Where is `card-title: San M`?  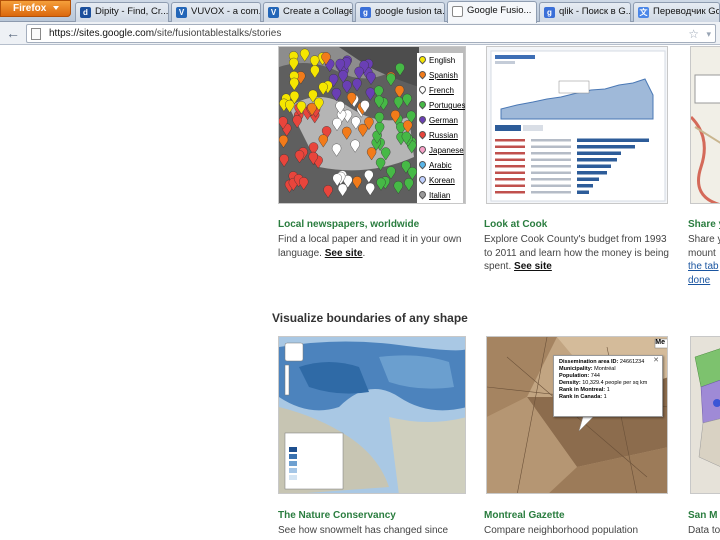 card-title: San M is located at coordinates (702, 515).